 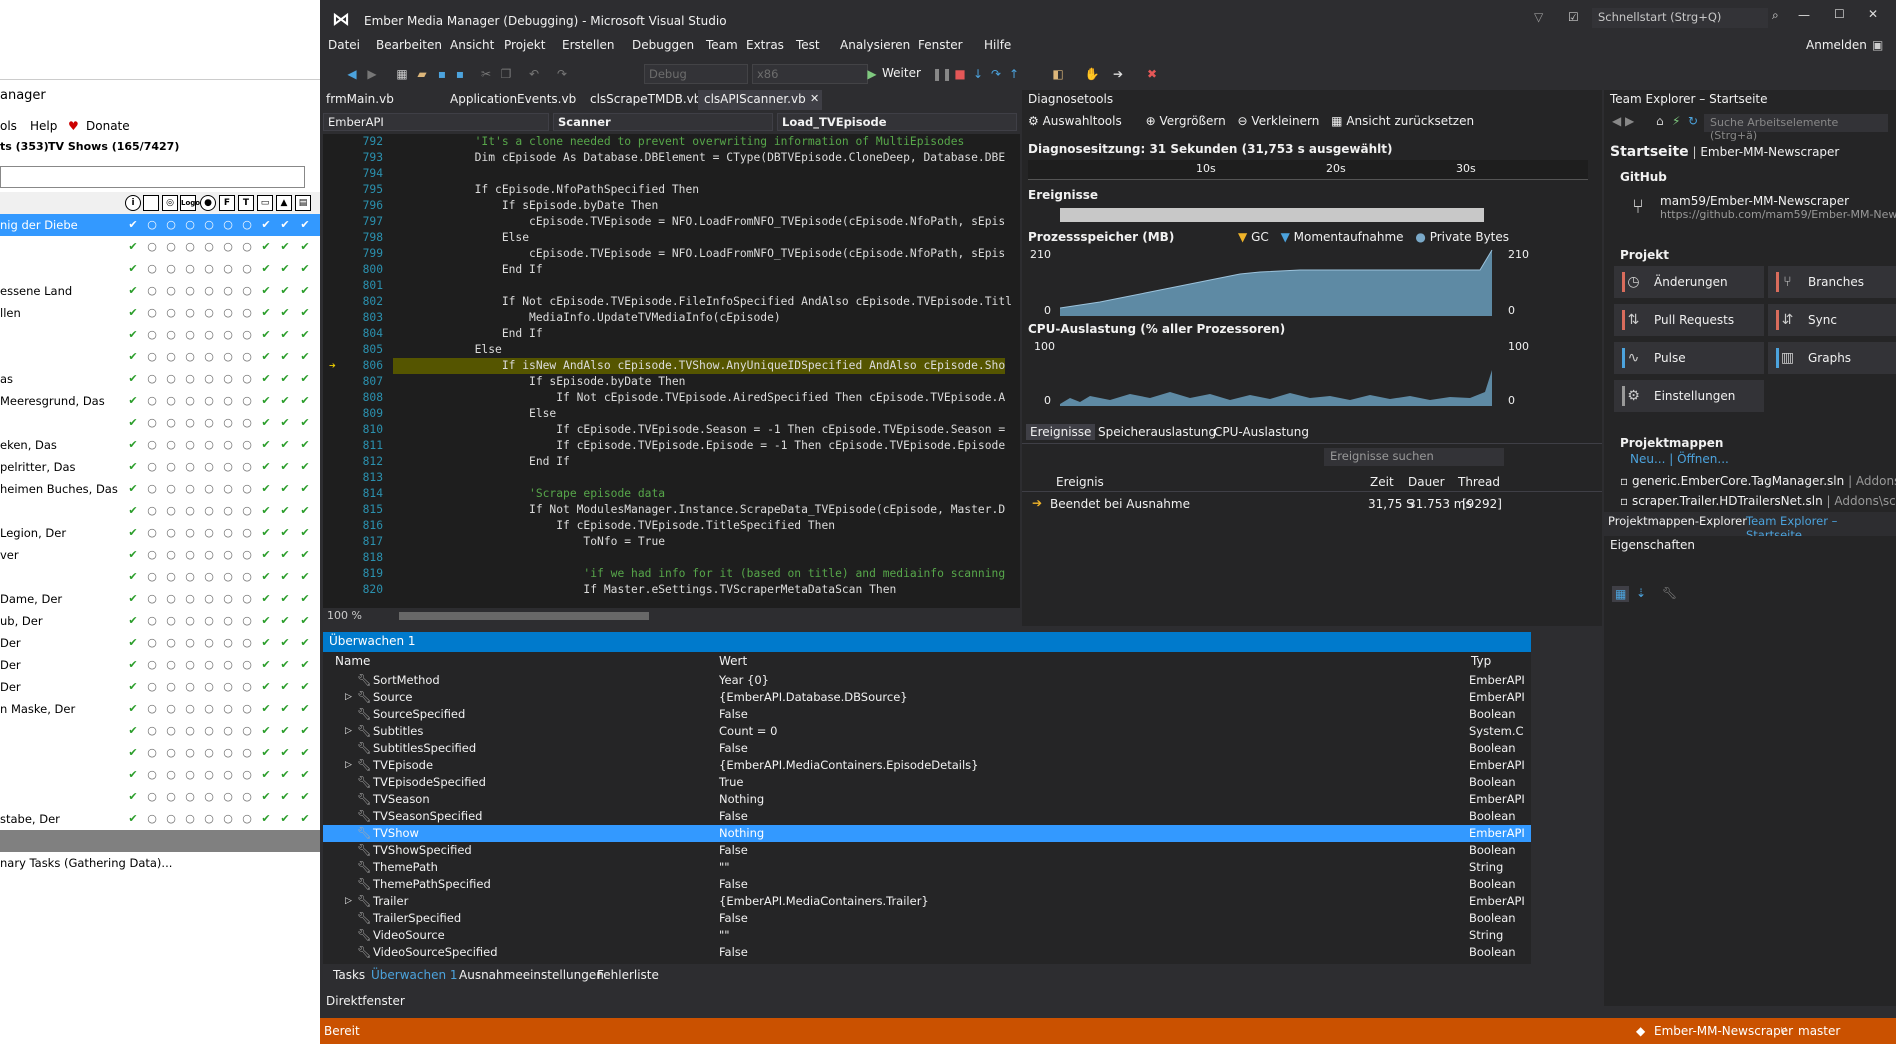 What do you see at coordinates (1669, 593) in the screenshot?
I see `wrench-icon: 🔧︎` at bounding box center [1669, 593].